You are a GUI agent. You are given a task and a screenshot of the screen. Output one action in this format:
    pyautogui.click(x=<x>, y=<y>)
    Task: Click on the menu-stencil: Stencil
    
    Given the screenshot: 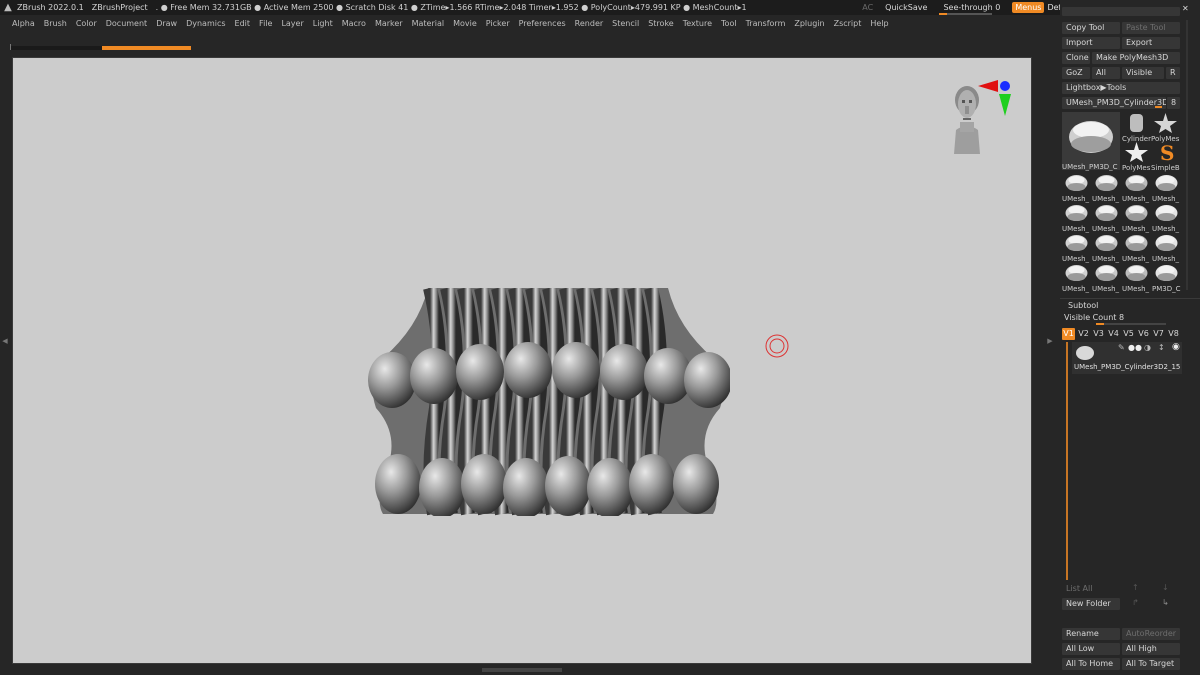 What is the action you would take?
    pyautogui.click(x=625, y=23)
    